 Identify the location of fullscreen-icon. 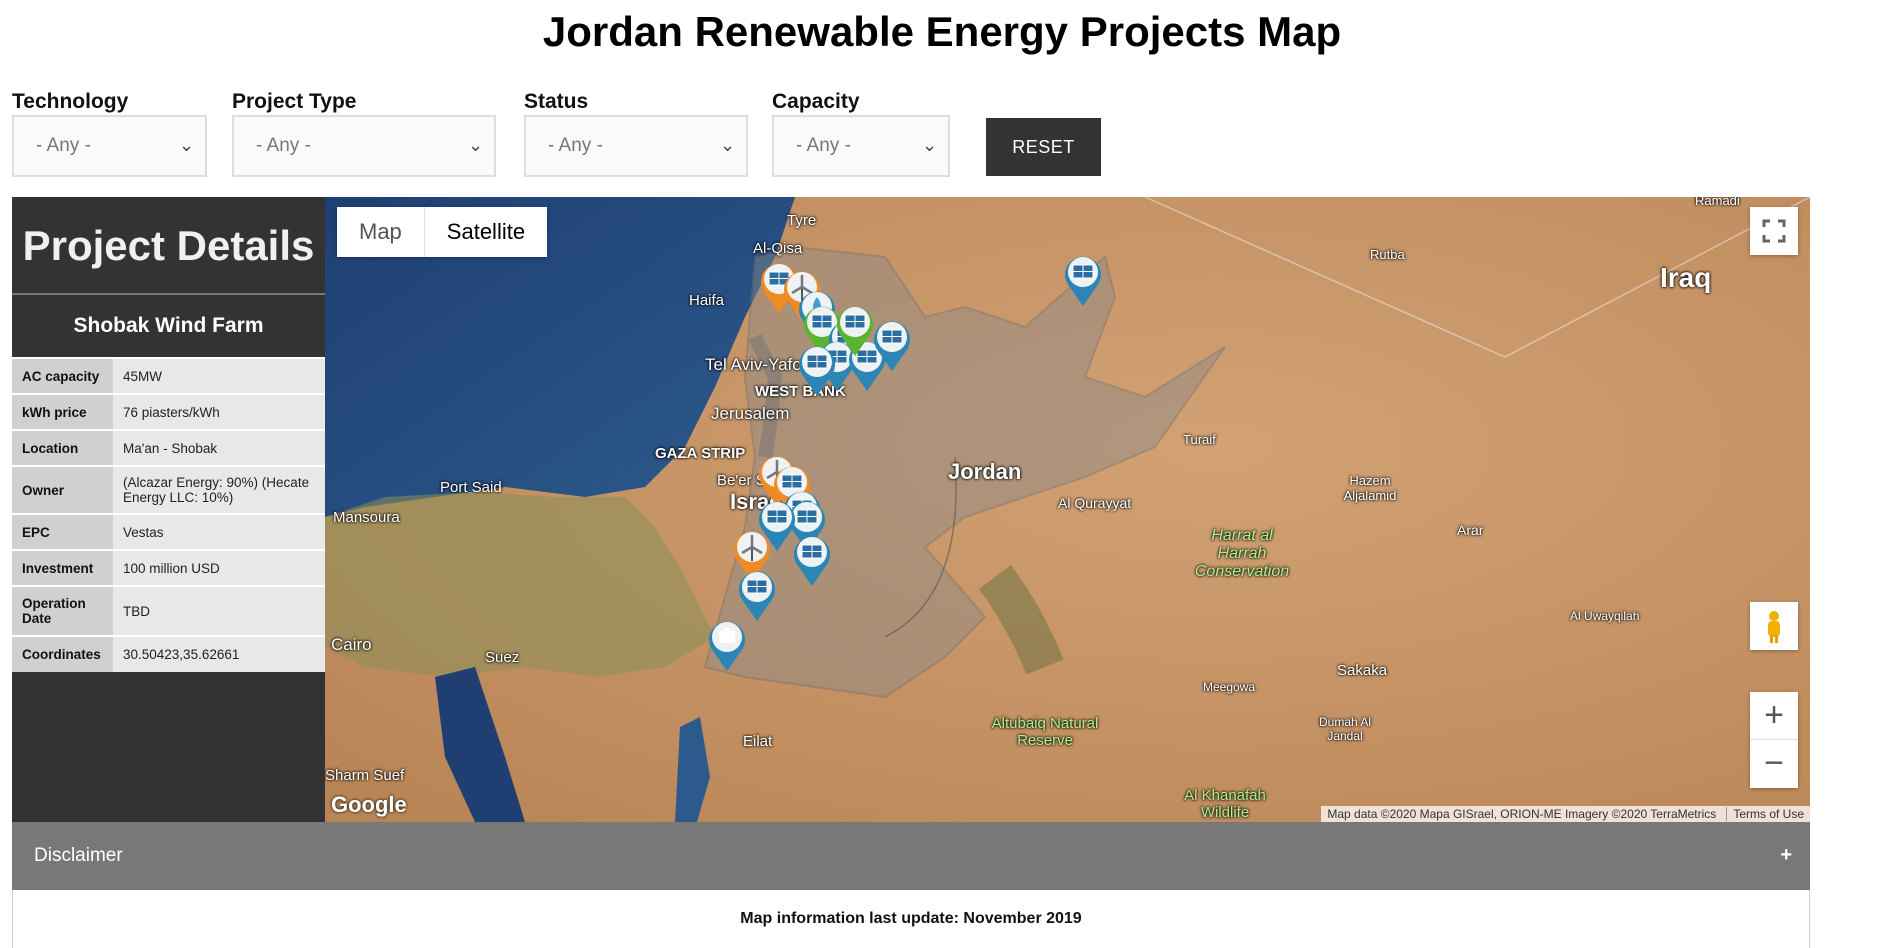
(1774, 231).